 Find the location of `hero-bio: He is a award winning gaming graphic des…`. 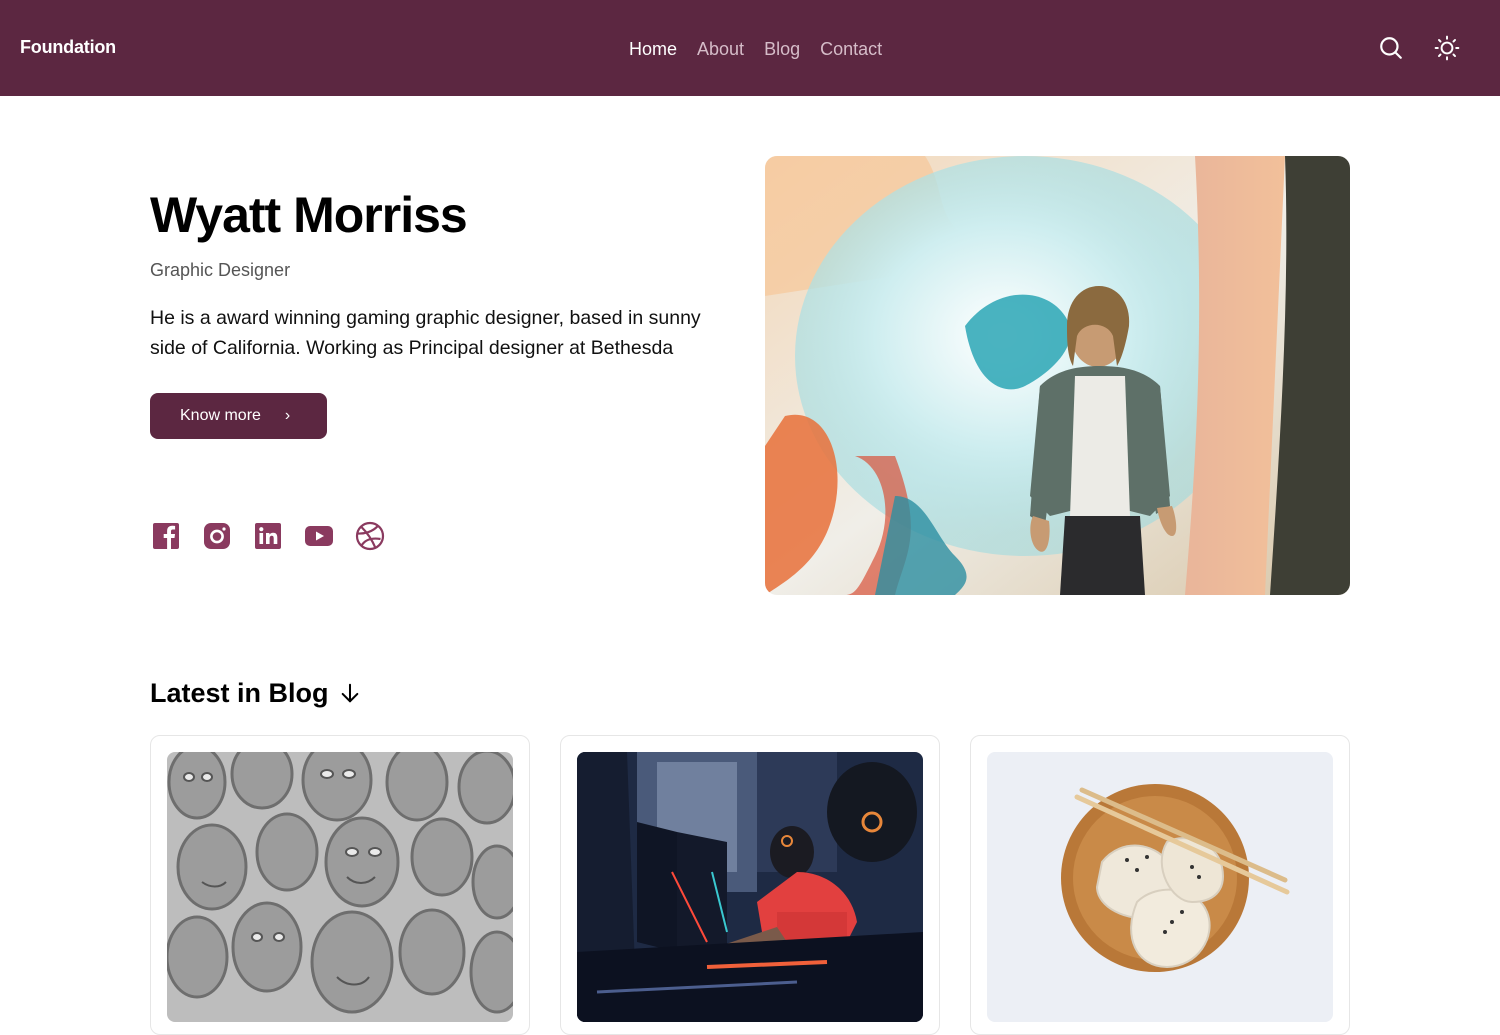

hero-bio: He is a award winning gaming graphic des… is located at coordinates (425, 333).